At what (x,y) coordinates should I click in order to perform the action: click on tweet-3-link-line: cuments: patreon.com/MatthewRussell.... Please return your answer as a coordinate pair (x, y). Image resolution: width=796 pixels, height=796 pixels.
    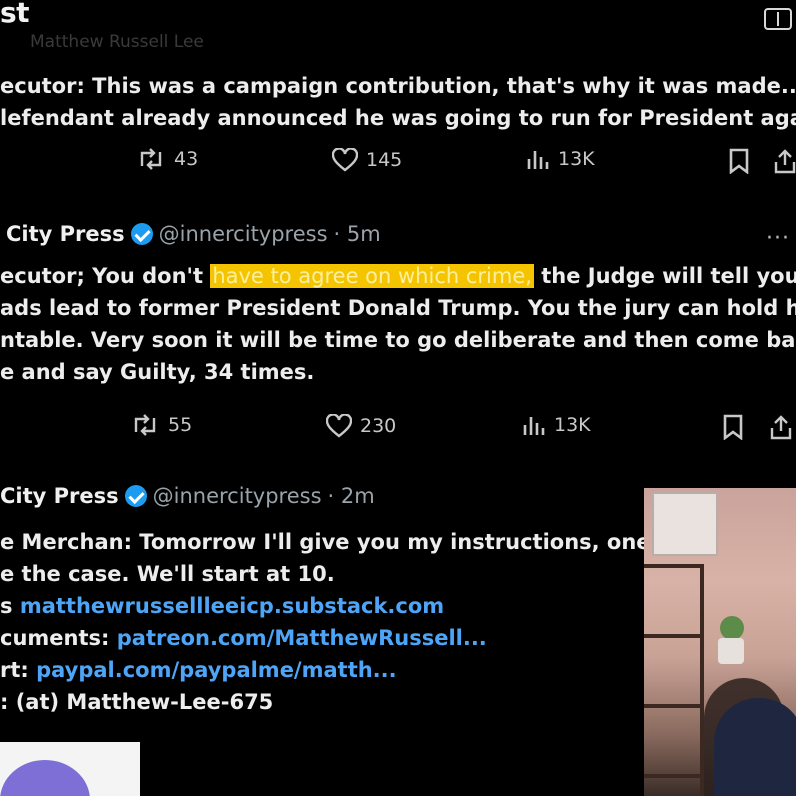
    Looking at the image, I should click on (336, 638).